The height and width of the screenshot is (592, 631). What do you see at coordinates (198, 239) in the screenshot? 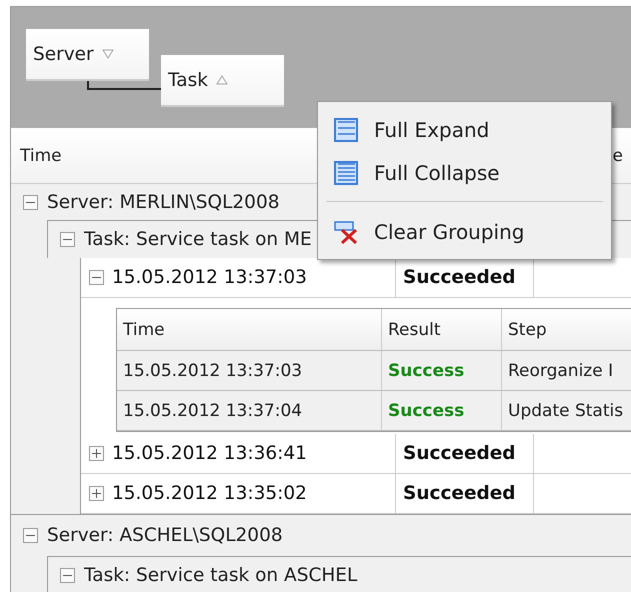
I see `group-label: Task: Service task on ME` at bounding box center [198, 239].